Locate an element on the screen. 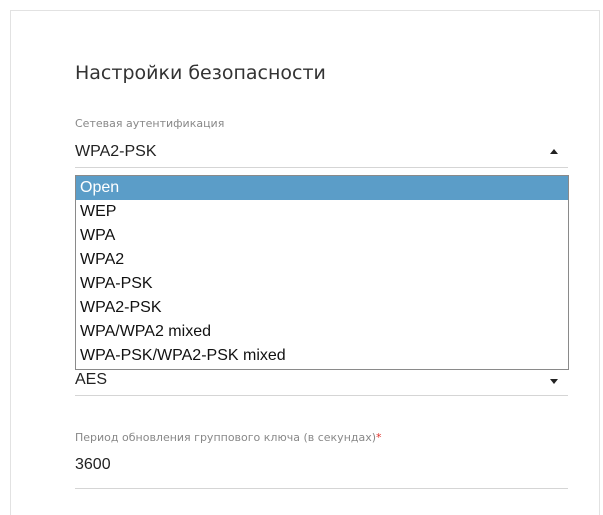 This screenshot has width=603, height=515. network-auth-value: WPA2-PSK is located at coordinates (116, 151).